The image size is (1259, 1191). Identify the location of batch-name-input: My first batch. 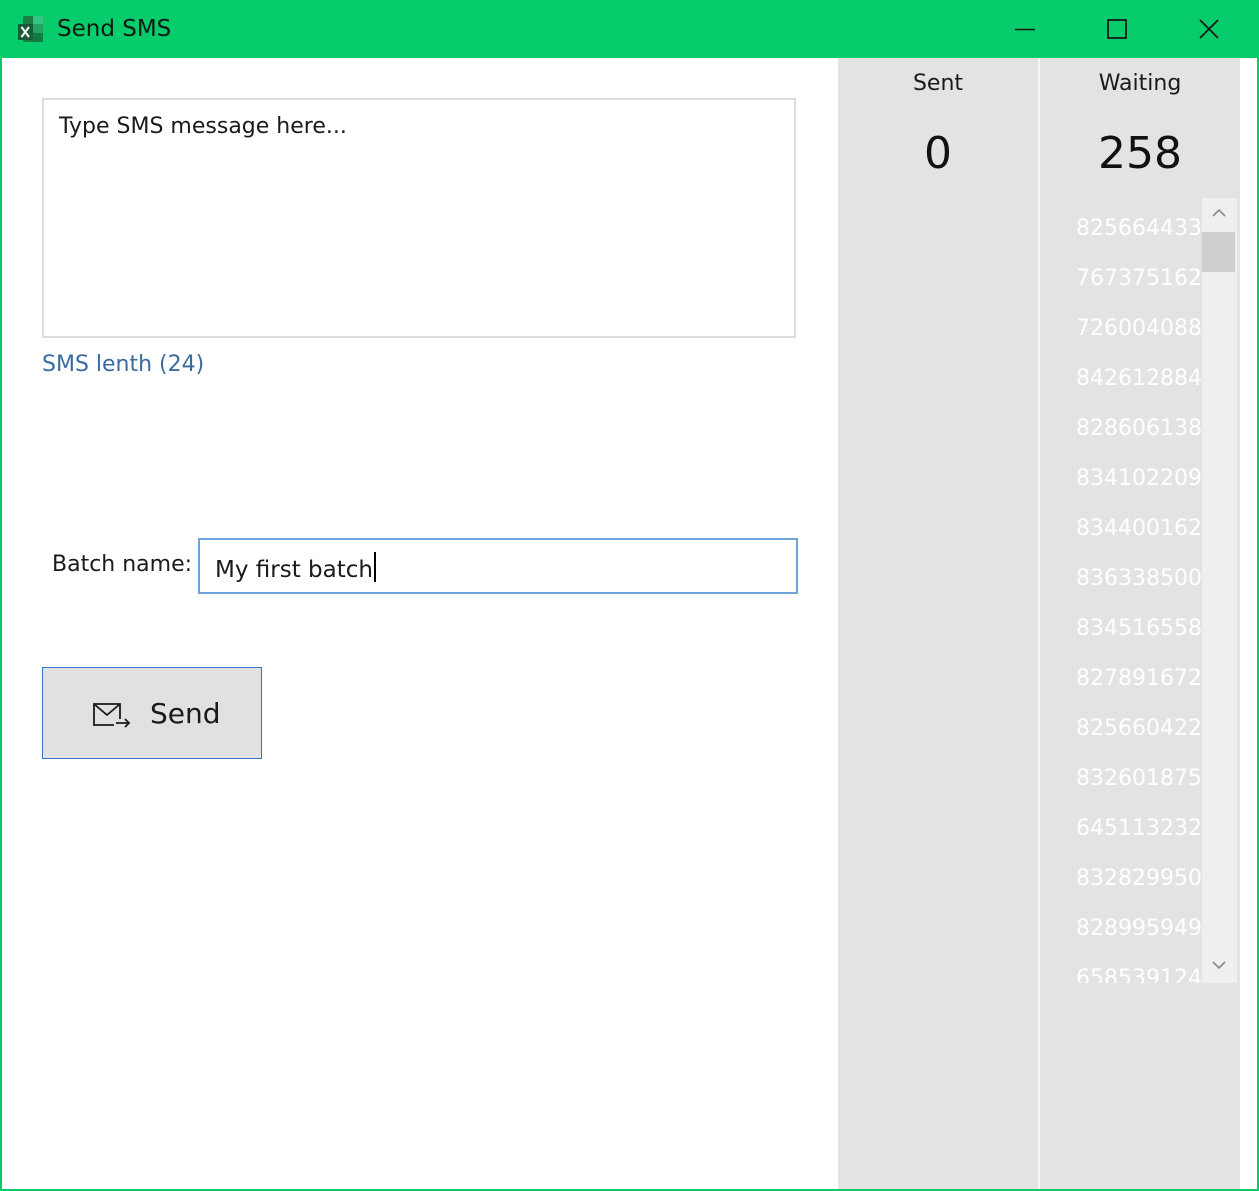
(498, 566).